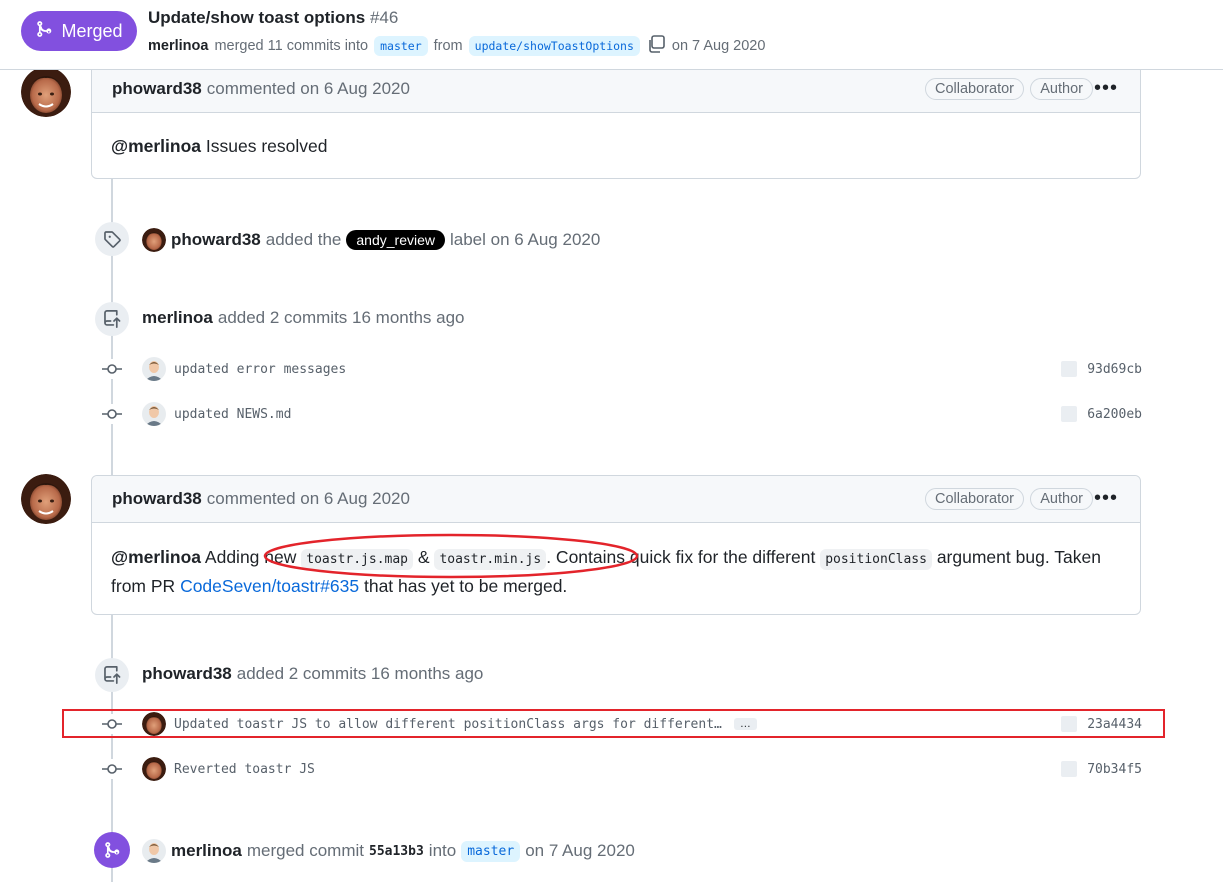 This screenshot has width=1223, height=882. Describe the element at coordinates (1114, 414) in the screenshot. I see `commit-sha: 6a200eb` at that location.